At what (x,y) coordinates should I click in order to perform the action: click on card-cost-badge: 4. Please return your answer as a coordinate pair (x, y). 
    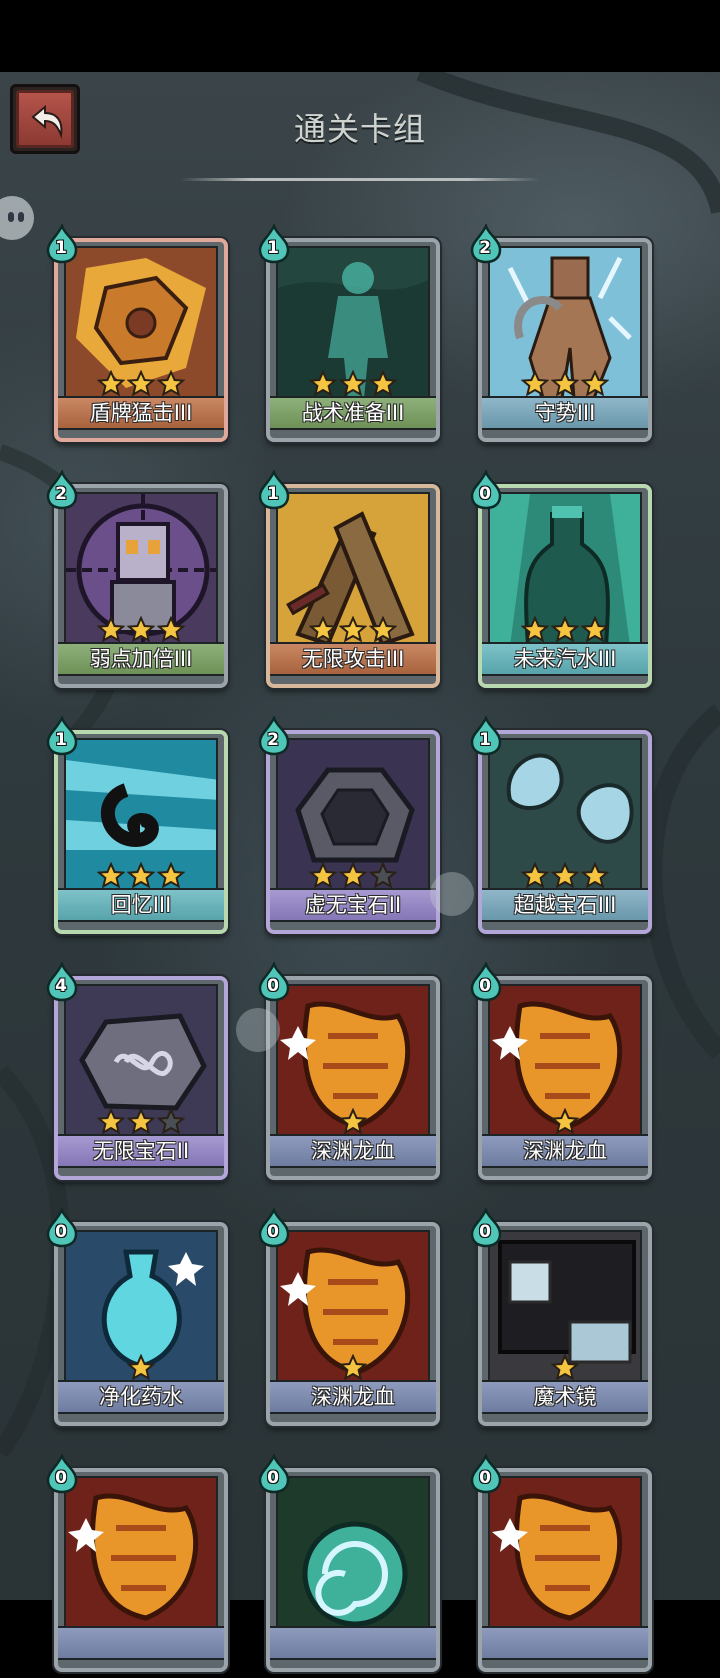
    Looking at the image, I should click on (63, 982).